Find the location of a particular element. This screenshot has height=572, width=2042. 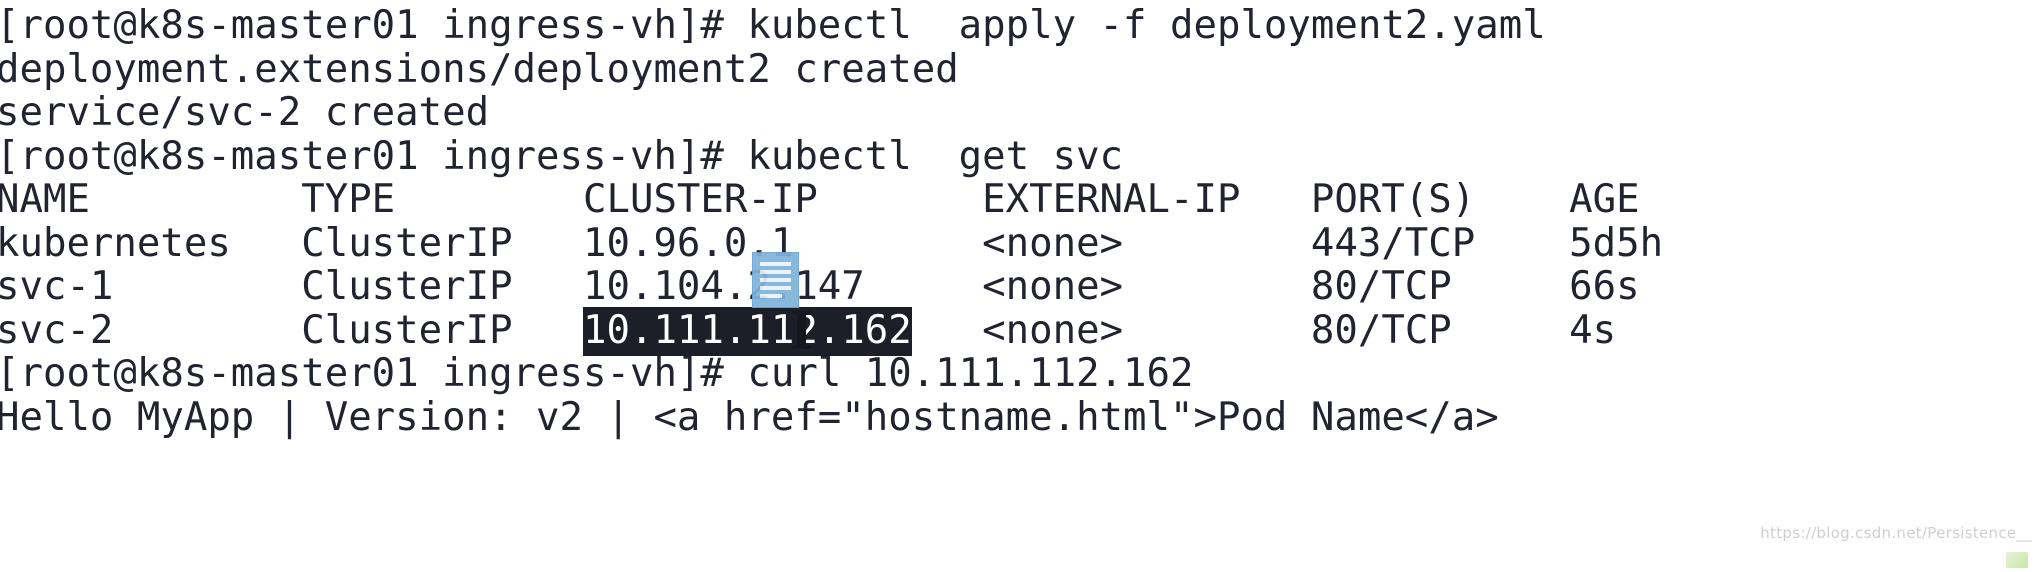

terminal-line-output-service-created: service/svc-2 created is located at coordinates (245, 112).